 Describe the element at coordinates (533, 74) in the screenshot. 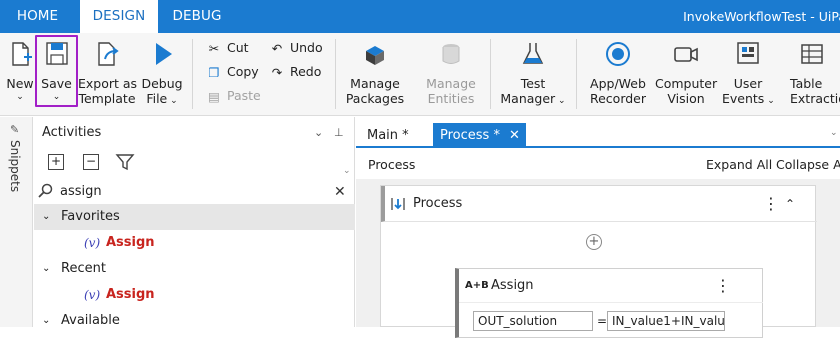

I see `test-manager-button: Test Manager ⌄` at that location.